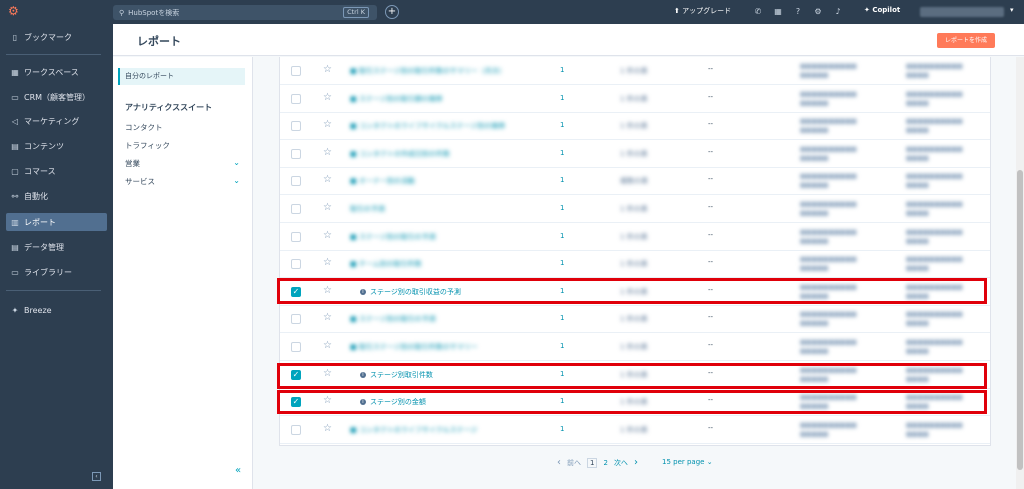 This screenshot has height=489, width=1024. What do you see at coordinates (382, 181) in the screenshot?
I see `report-name-link: ■ オーナー別の活動` at bounding box center [382, 181].